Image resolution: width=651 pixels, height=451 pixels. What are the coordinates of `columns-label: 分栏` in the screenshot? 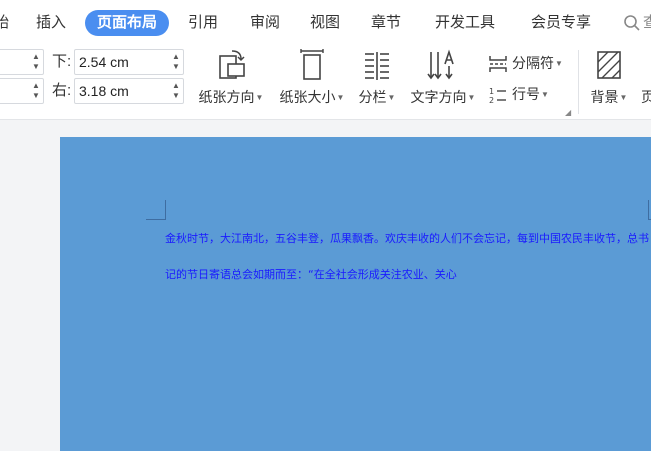 It's located at (372, 97).